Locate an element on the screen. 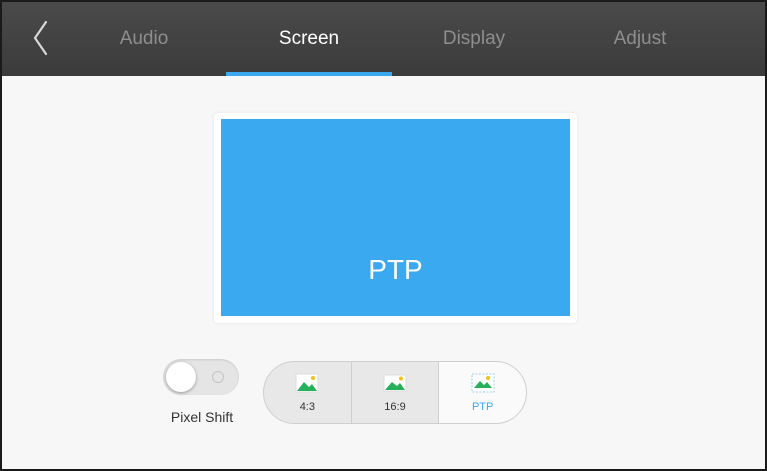 This screenshot has width=767, height=471. tab-audio-label: Audio is located at coordinates (144, 38).